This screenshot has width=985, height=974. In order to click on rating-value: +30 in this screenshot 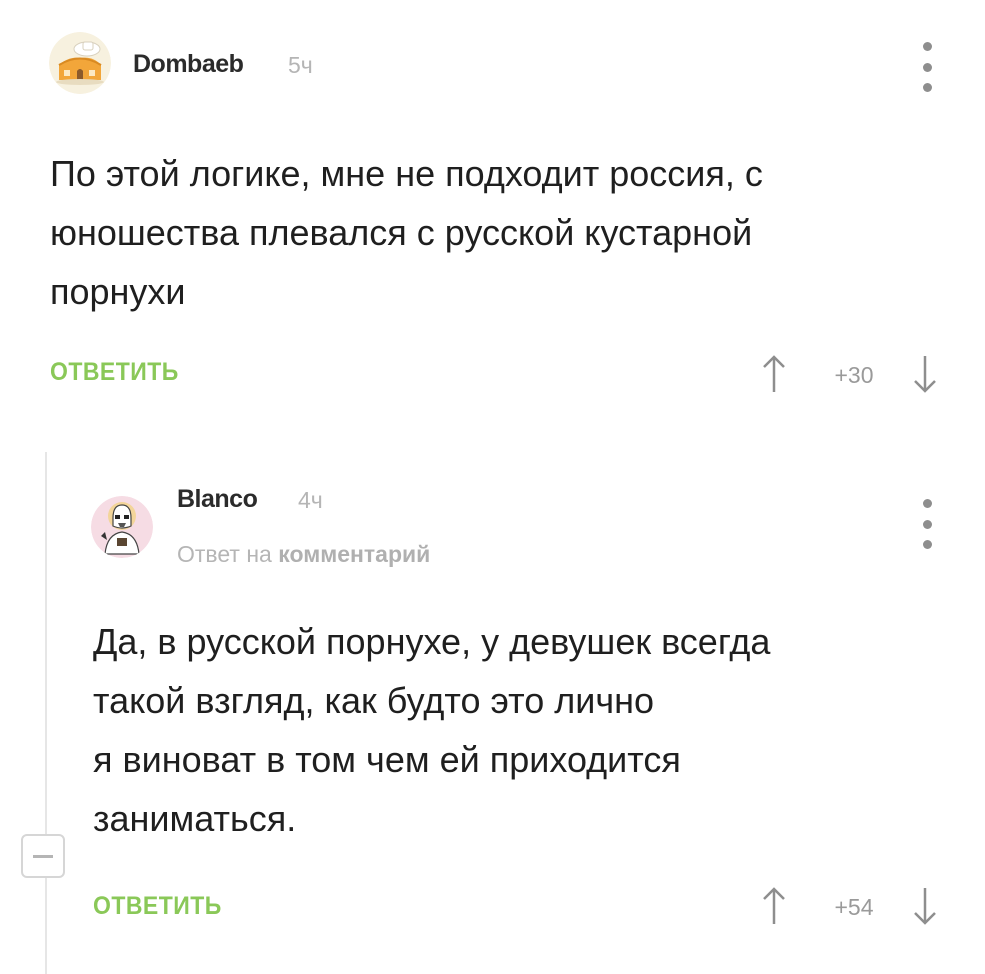, I will do `click(854, 375)`.